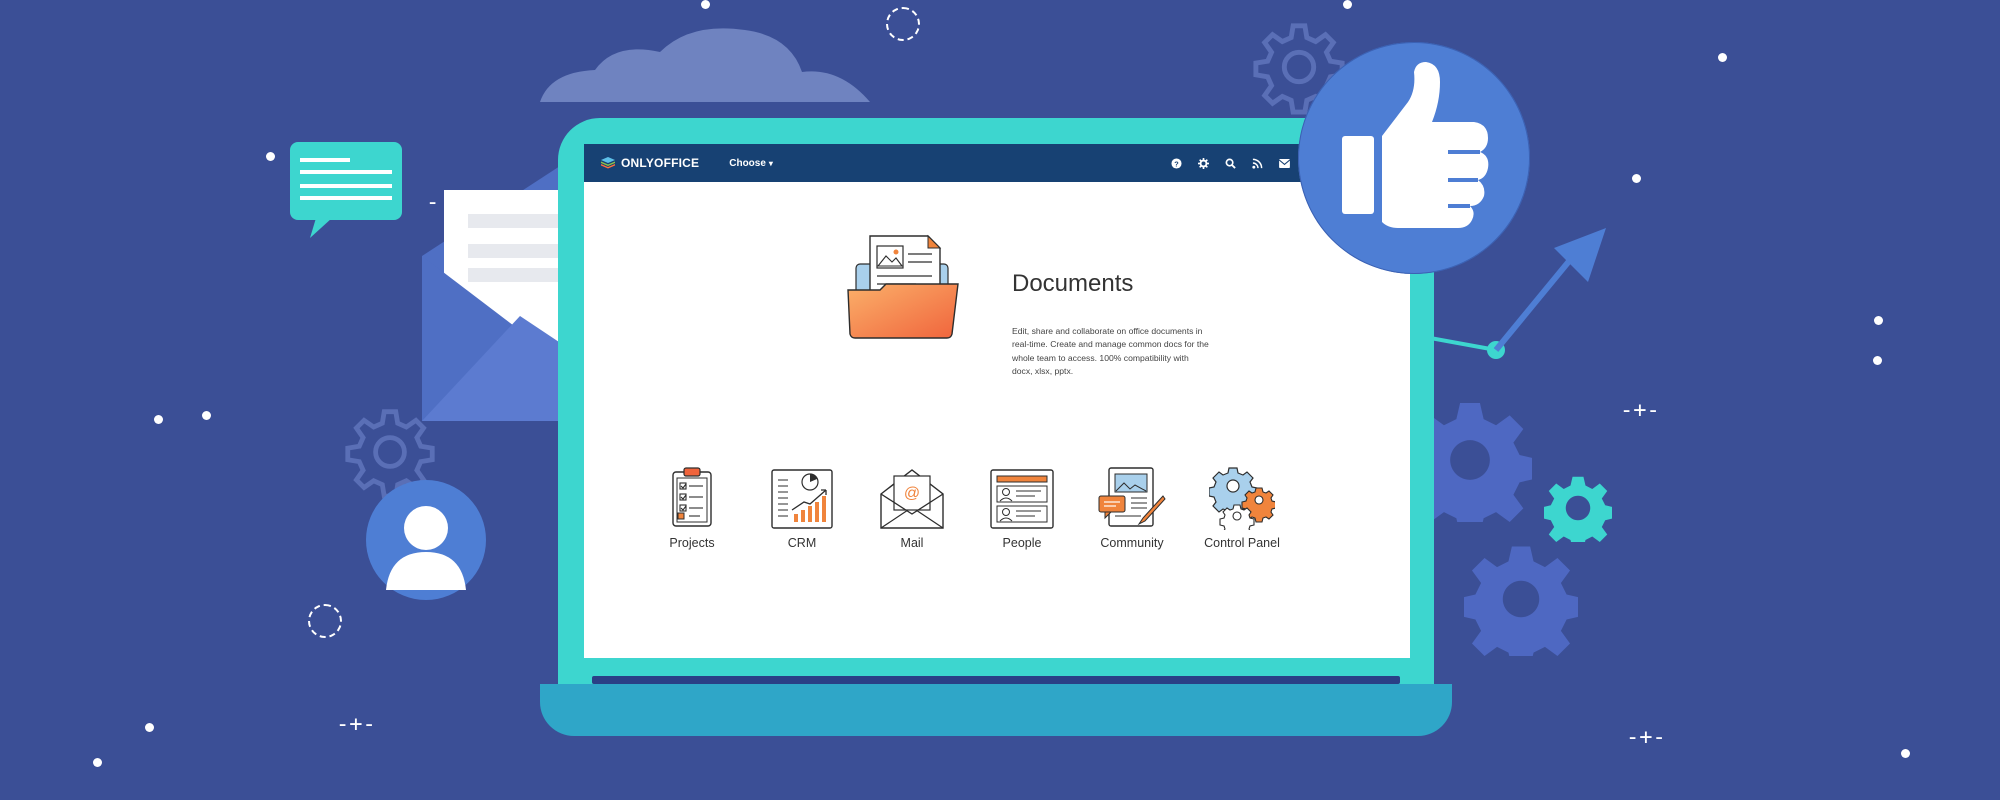 The width and height of the screenshot is (2000, 800). What do you see at coordinates (747, 163) in the screenshot?
I see `choose-label: Choose` at bounding box center [747, 163].